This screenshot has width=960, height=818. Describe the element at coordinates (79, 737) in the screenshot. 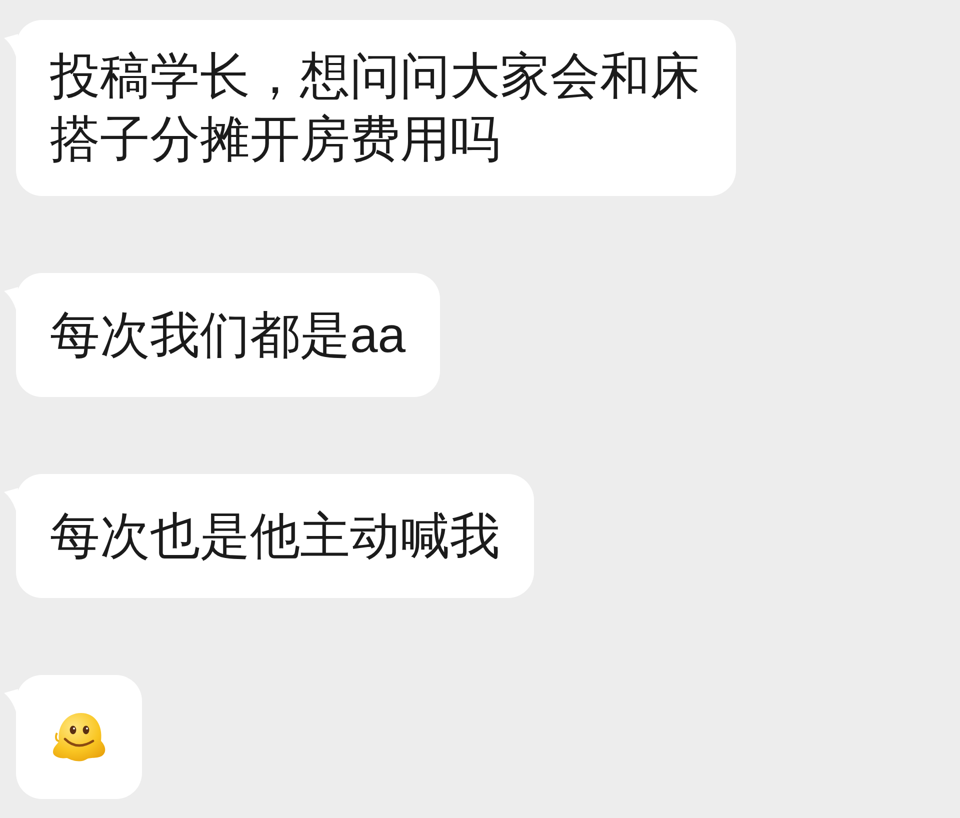

I see `melting-face-icon` at that location.